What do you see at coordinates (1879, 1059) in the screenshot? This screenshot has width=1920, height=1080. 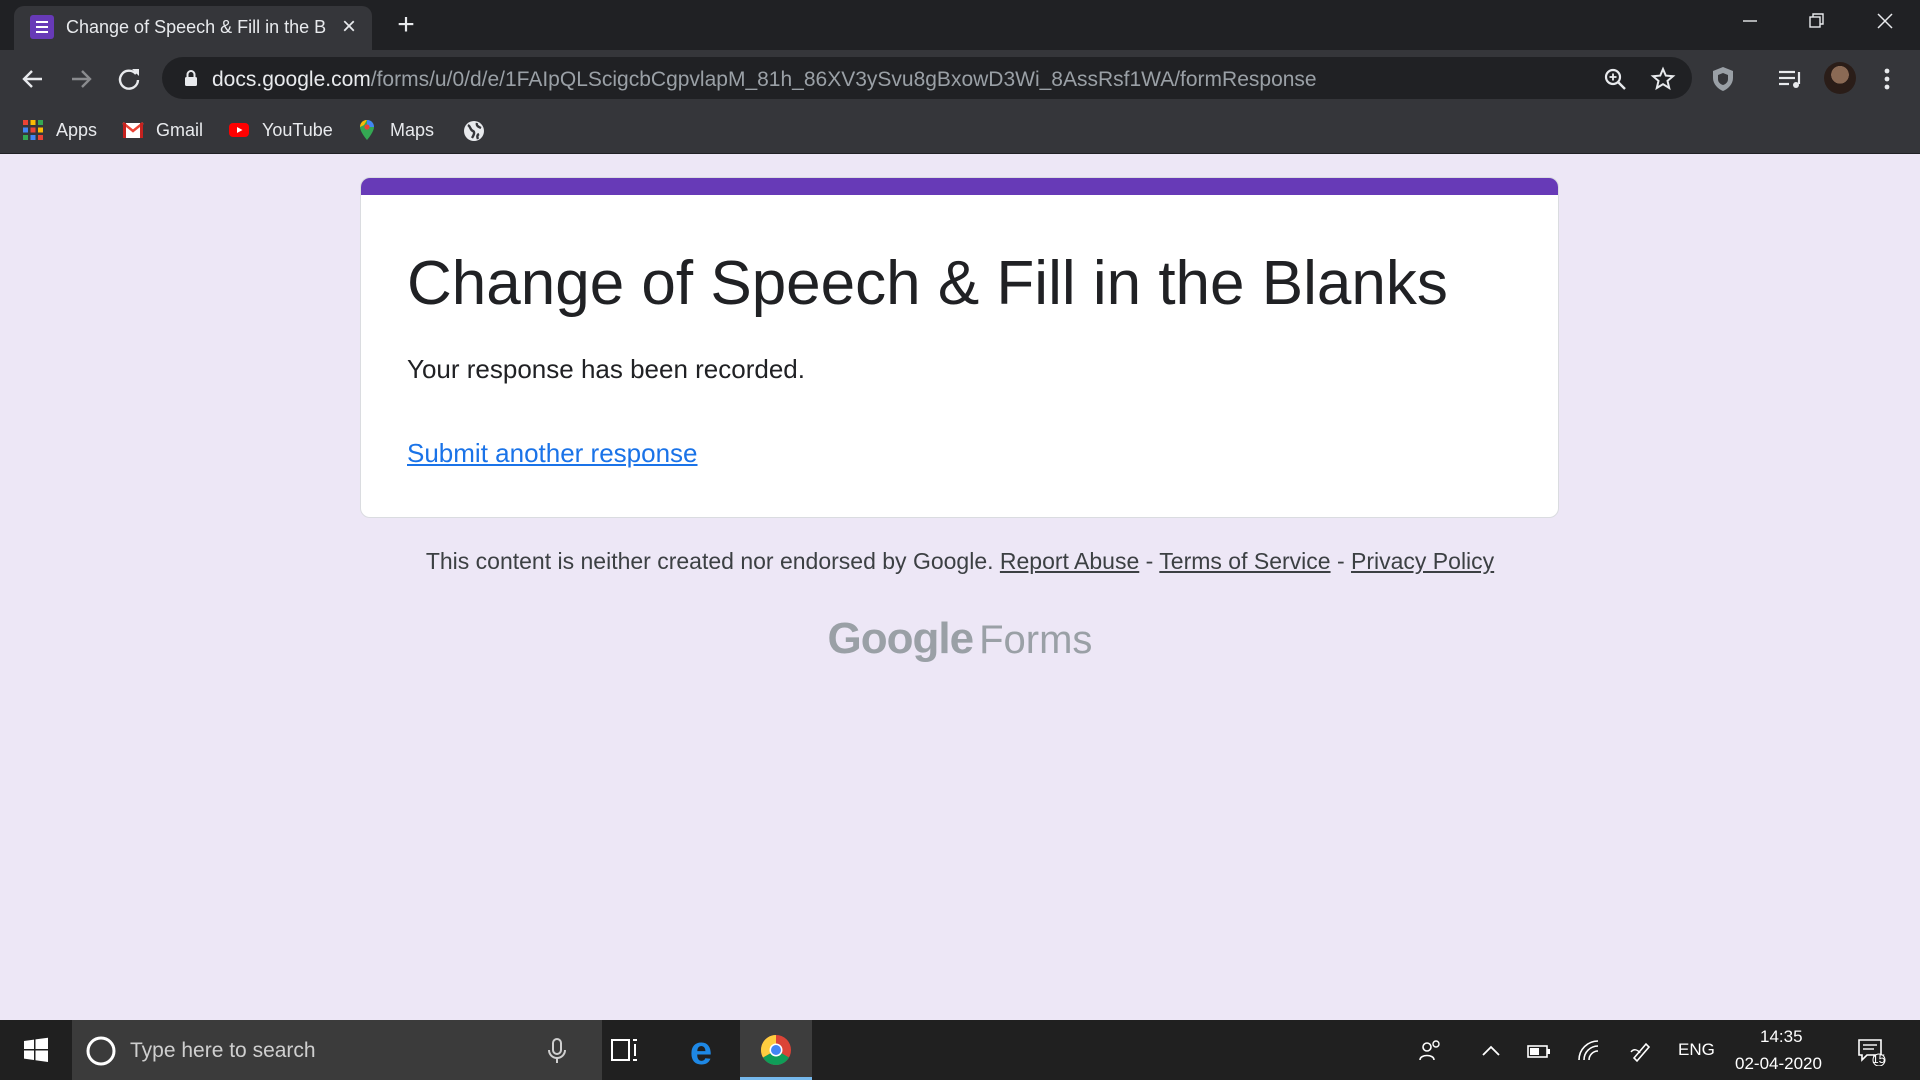 I see `notification-count-badge: 15` at bounding box center [1879, 1059].